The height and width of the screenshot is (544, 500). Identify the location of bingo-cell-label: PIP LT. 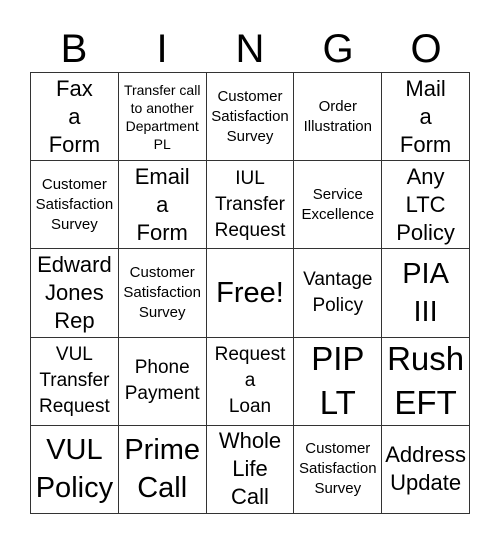
(338, 381).